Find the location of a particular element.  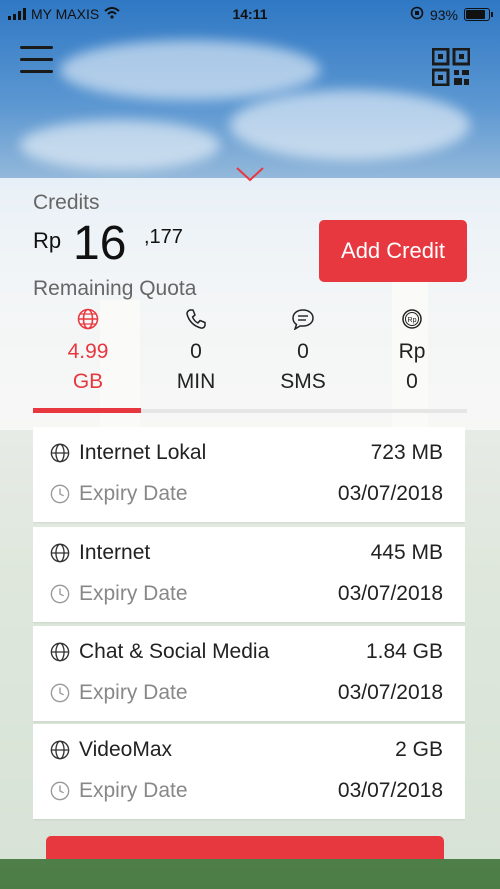

rupiah-coin-icon: Rp is located at coordinates (412, 319).